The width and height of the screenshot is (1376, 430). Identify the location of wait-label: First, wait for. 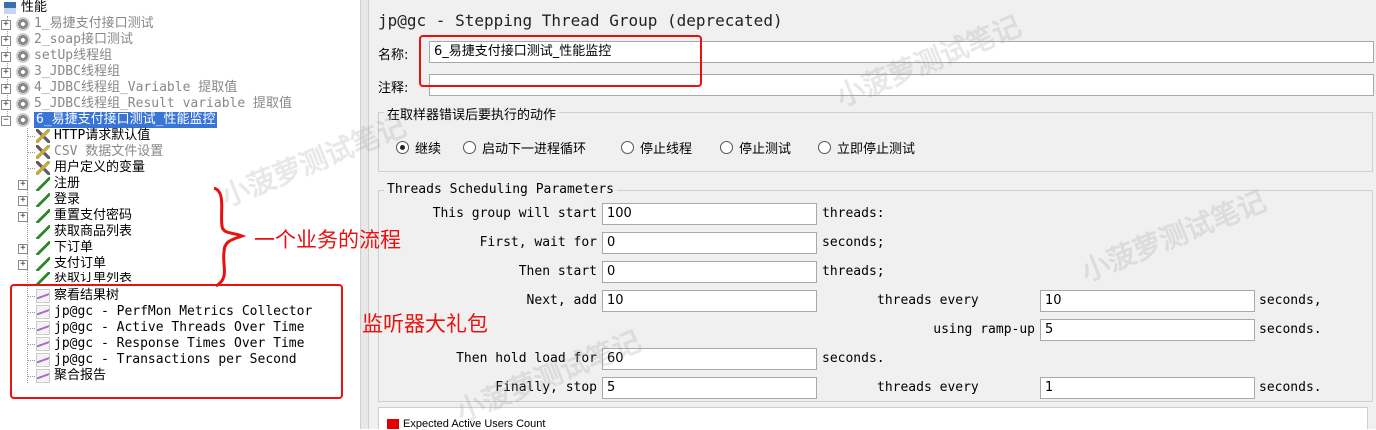
(538, 242).